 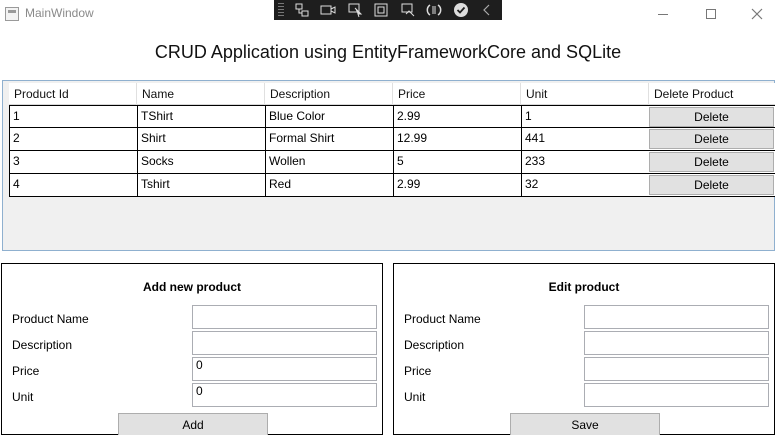 What do you see at coordinates (284, 369) in the screenshot?
I see `add-price-input` at bounding box center [284, 369].